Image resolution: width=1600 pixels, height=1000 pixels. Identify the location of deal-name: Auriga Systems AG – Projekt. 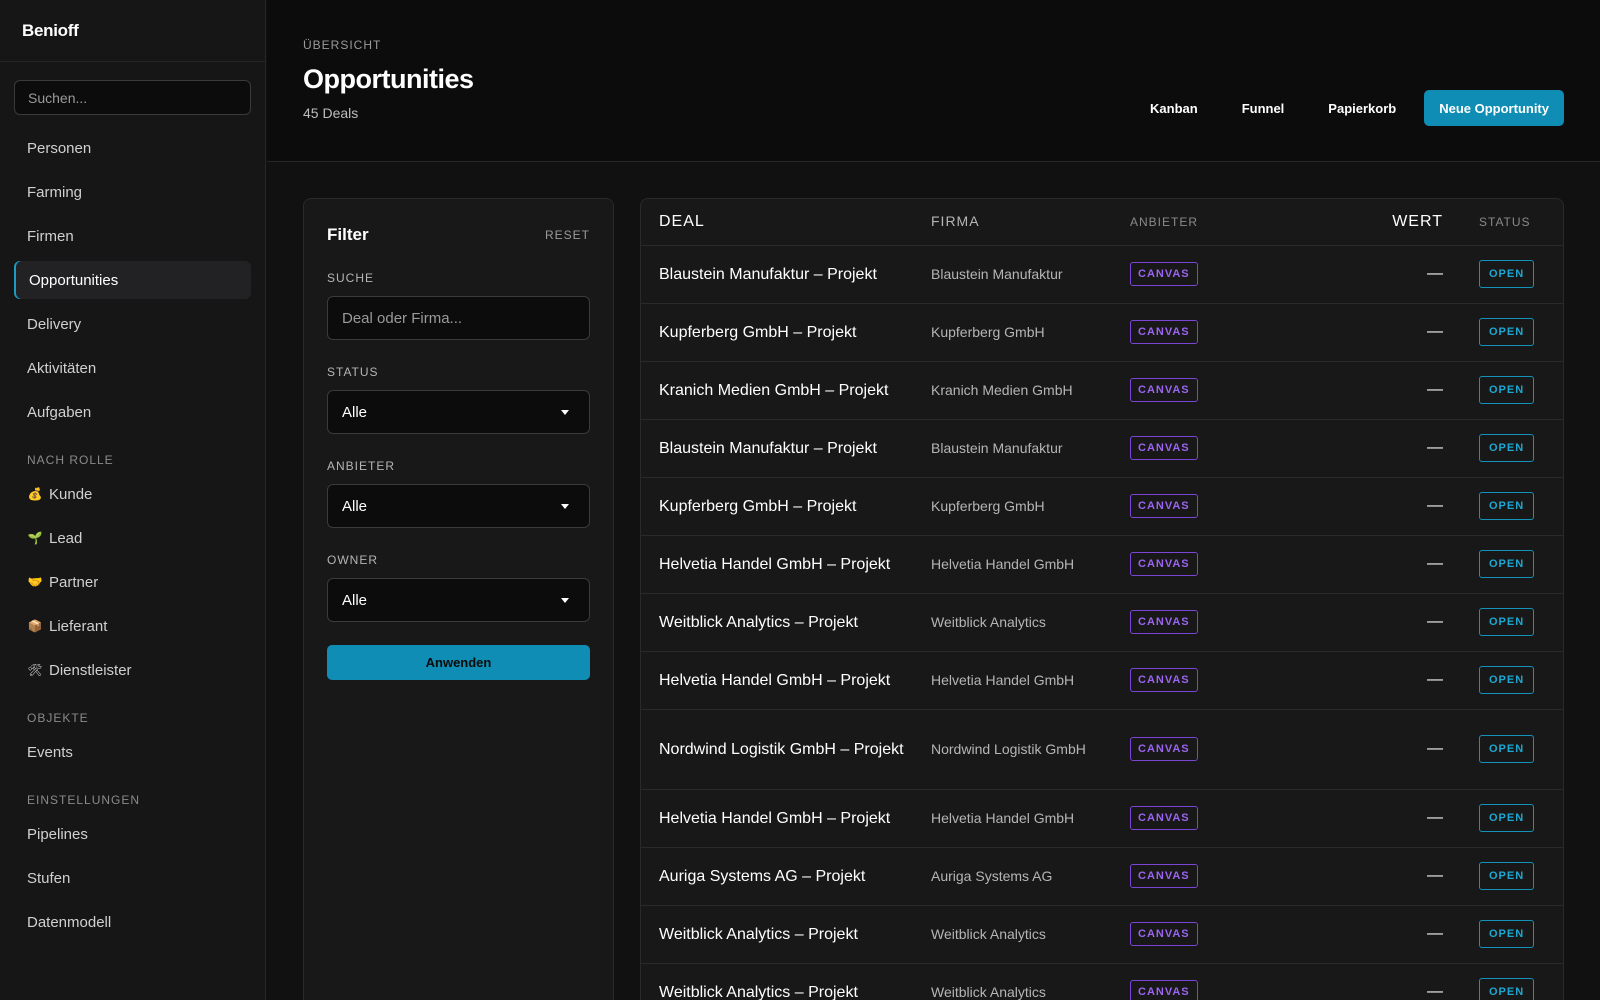
(786, 876).